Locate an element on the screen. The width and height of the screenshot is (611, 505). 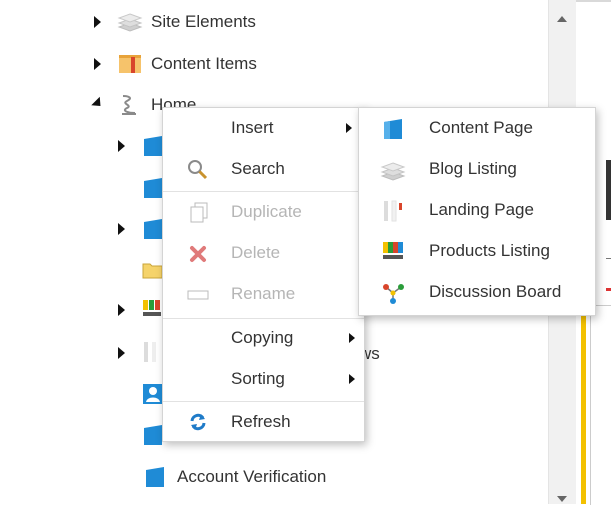
menu-item-sorting: Sorting is located at coordinates (263, 379).